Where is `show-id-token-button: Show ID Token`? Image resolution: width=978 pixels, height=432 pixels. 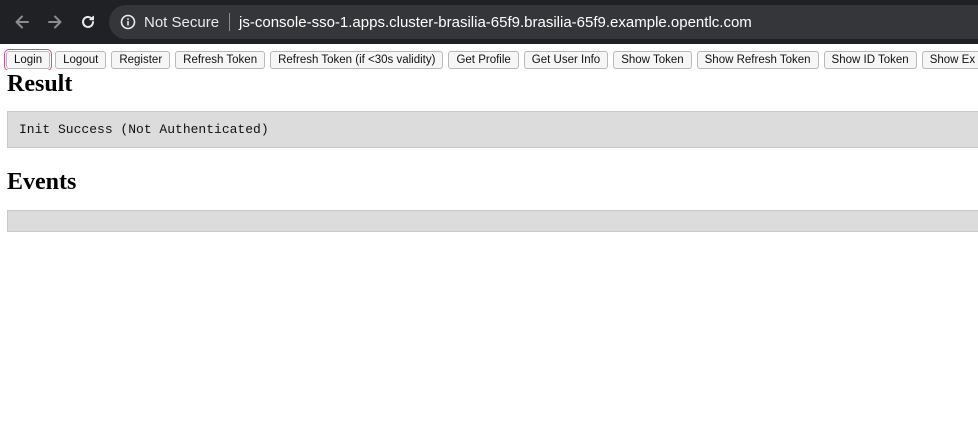 show-id-token-button: Show ID Token is located at coordinates (870, 60).